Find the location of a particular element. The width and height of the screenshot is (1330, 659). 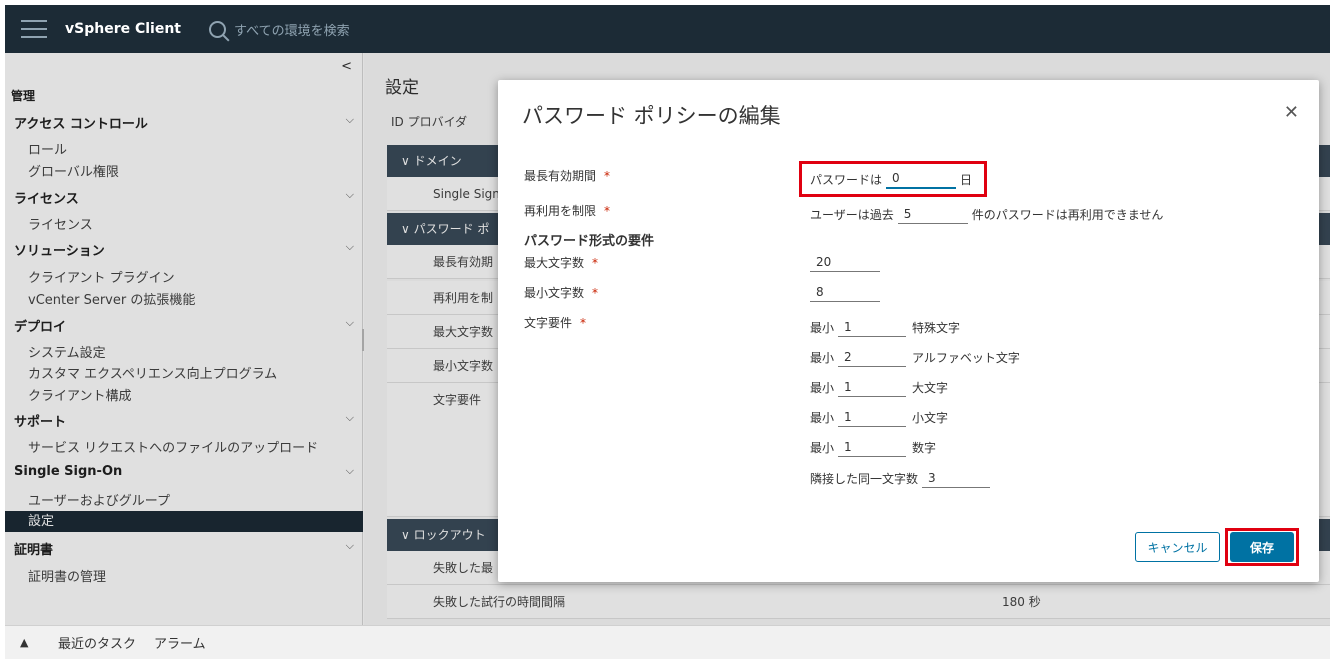

min-lowercase-field: 最小 小文字 is located at coordinates (879, 417).